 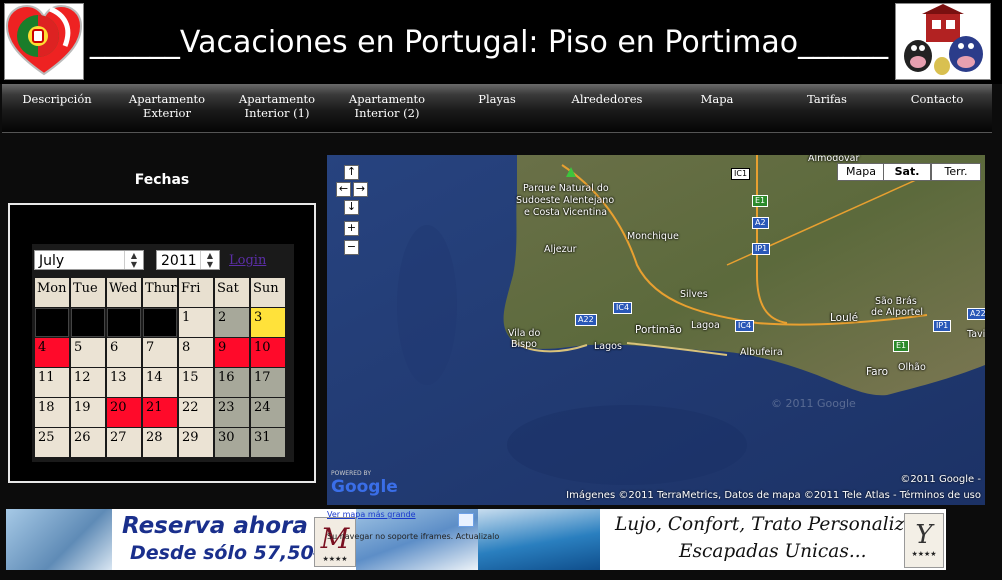 I want to click on road-ip1: IP1, so click(x=761, y=249).